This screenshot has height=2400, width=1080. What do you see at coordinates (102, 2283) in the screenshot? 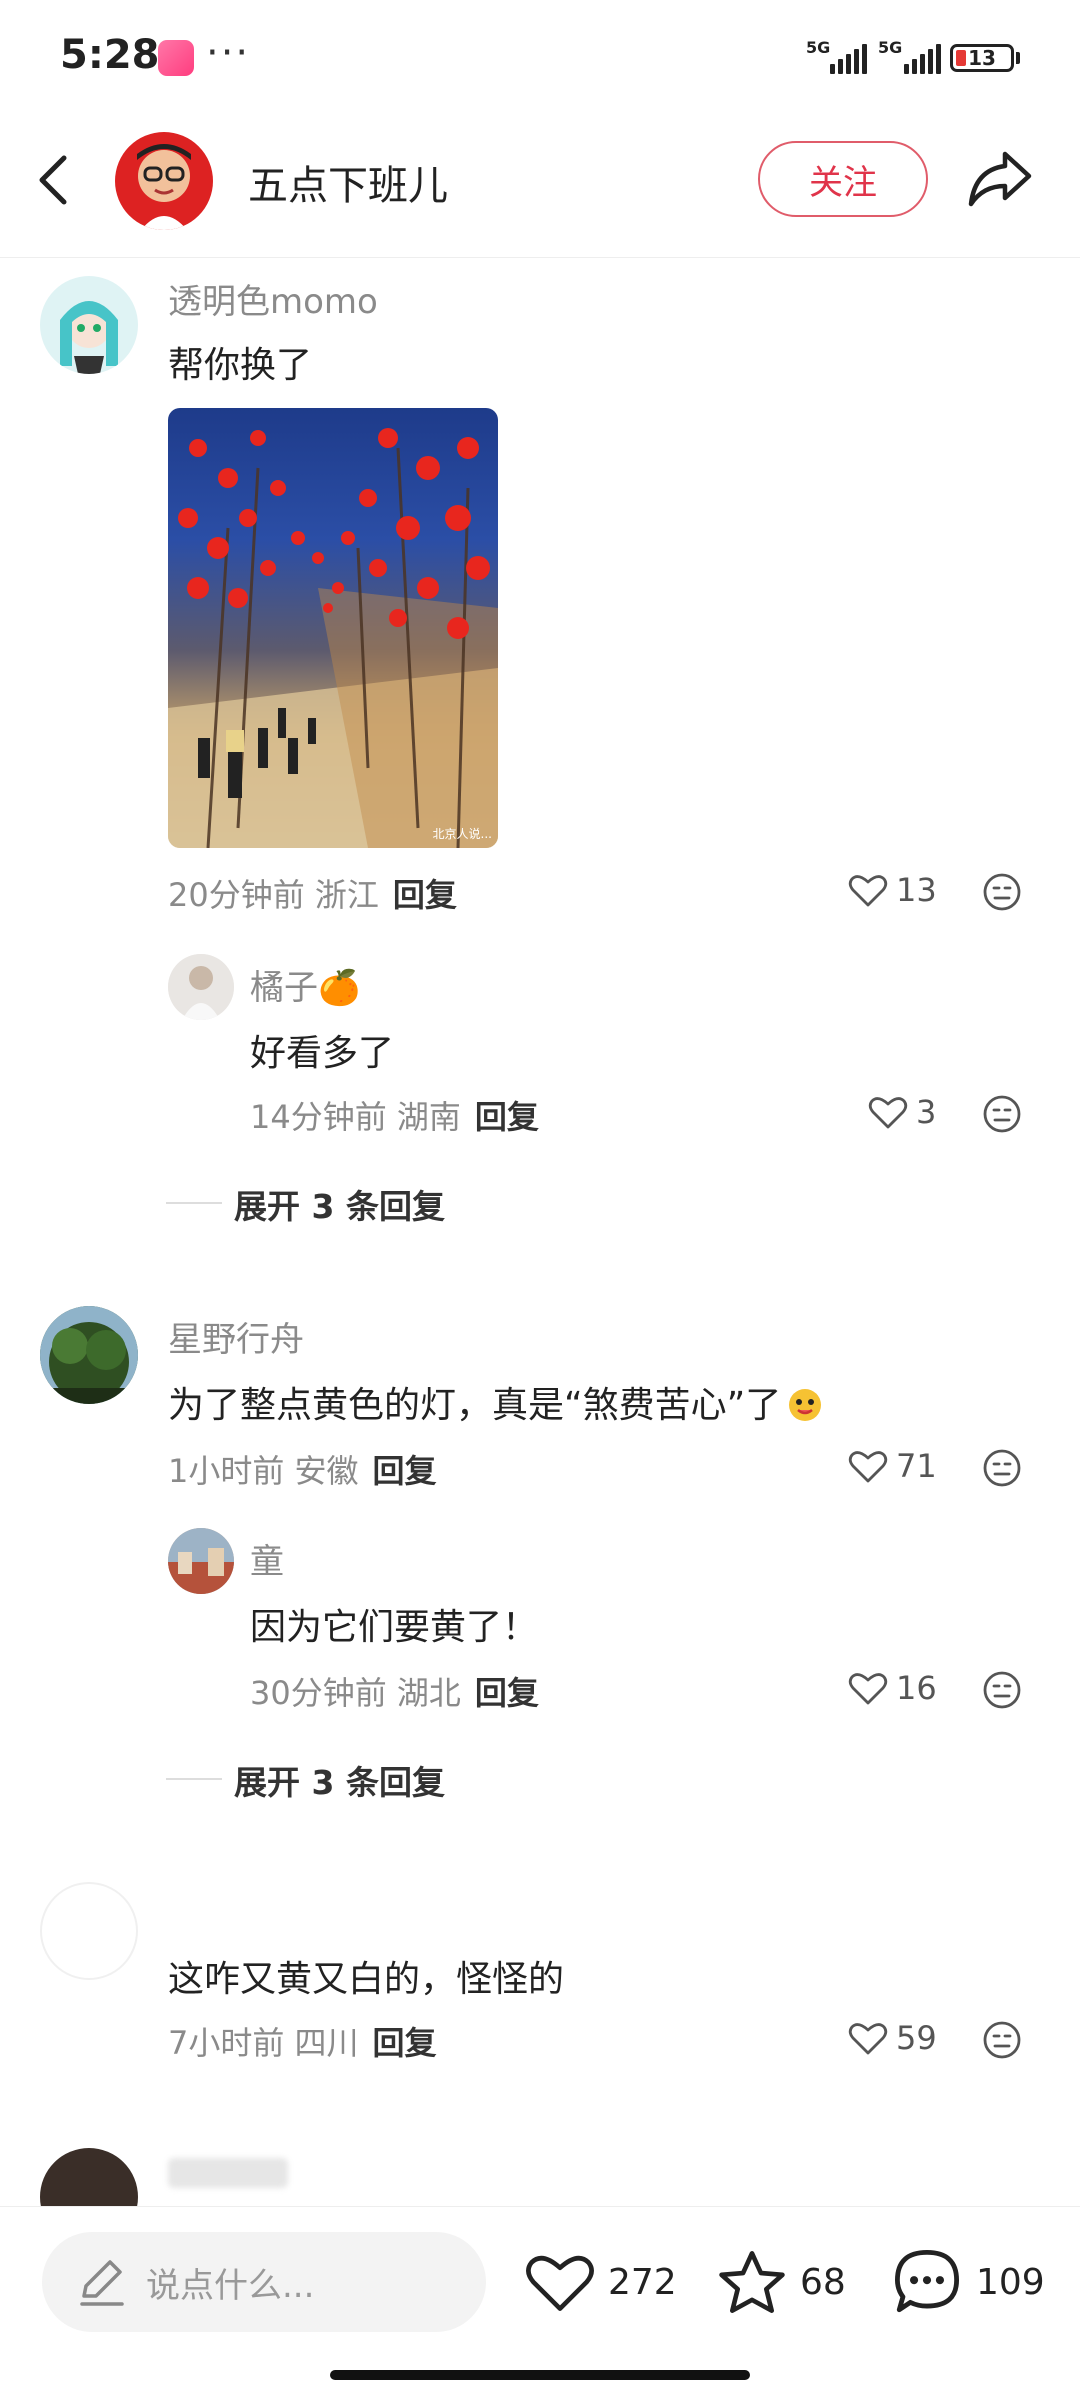
I see `pencil-icon` at bounding box center [102, 2283].